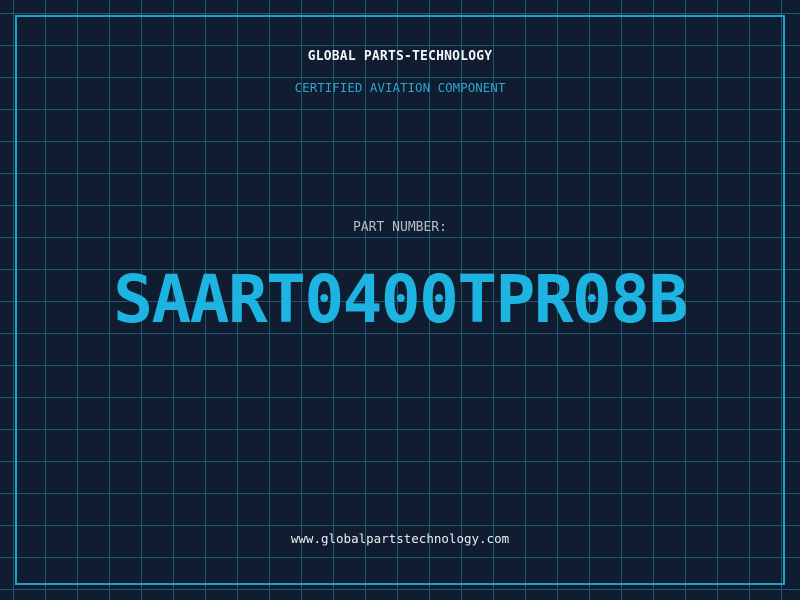  Describe the element at coordinates (400, 87) in the screenshot. I see `certification-subtitle: CERTIFIED AVIATION COMPONENT` at that location.